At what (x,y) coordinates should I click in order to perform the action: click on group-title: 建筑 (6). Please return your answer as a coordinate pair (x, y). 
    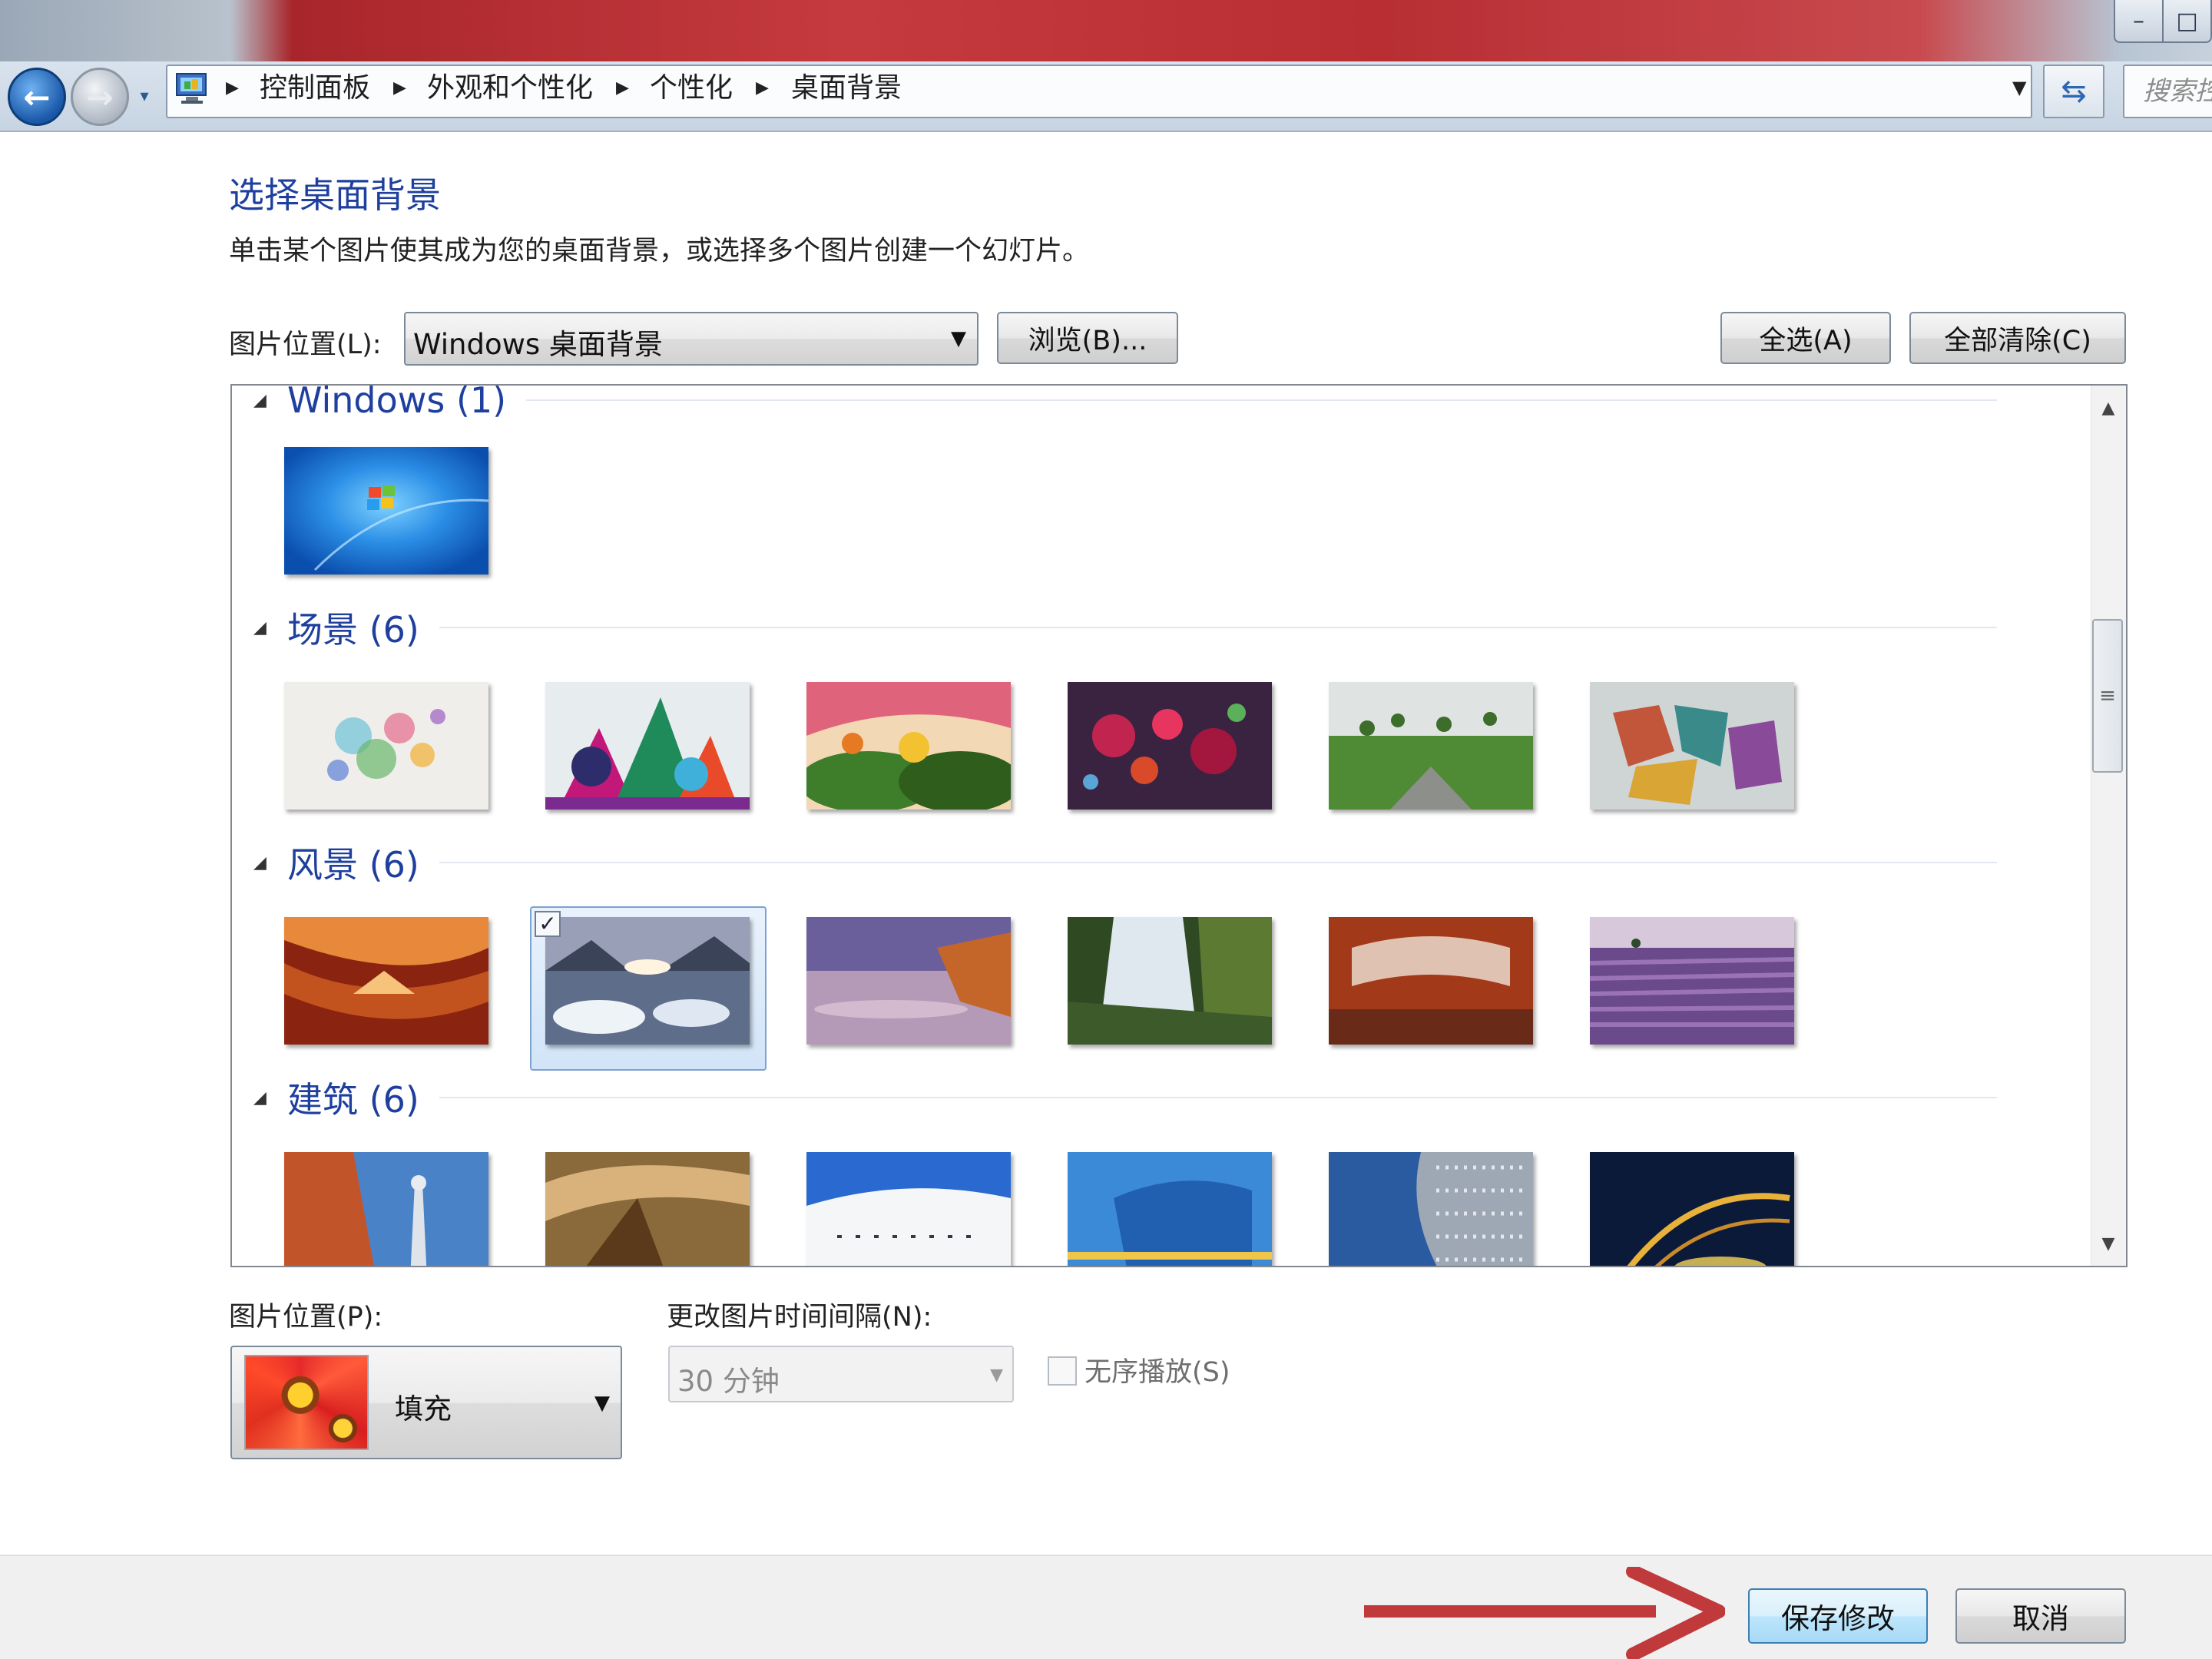
    Looking at the image, I should click on (353, 1100).